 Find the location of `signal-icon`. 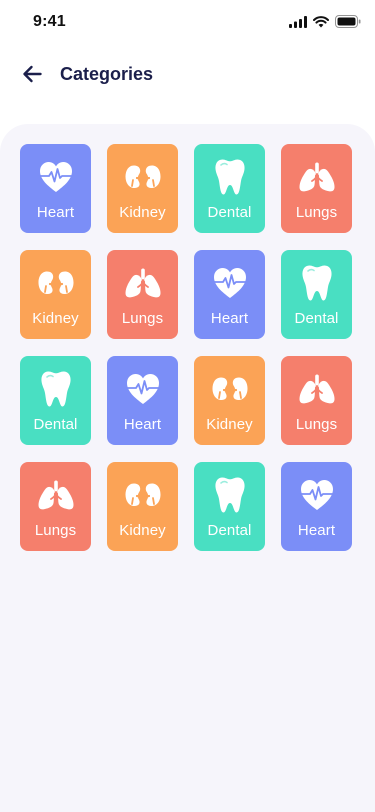

signal-icon is located at coordinates (298, 24).